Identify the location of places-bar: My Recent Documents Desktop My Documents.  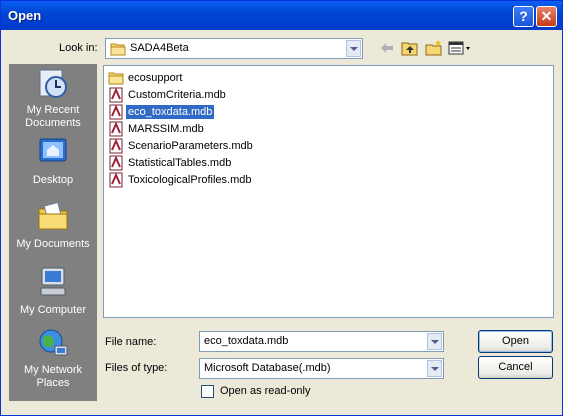
(53, 232).